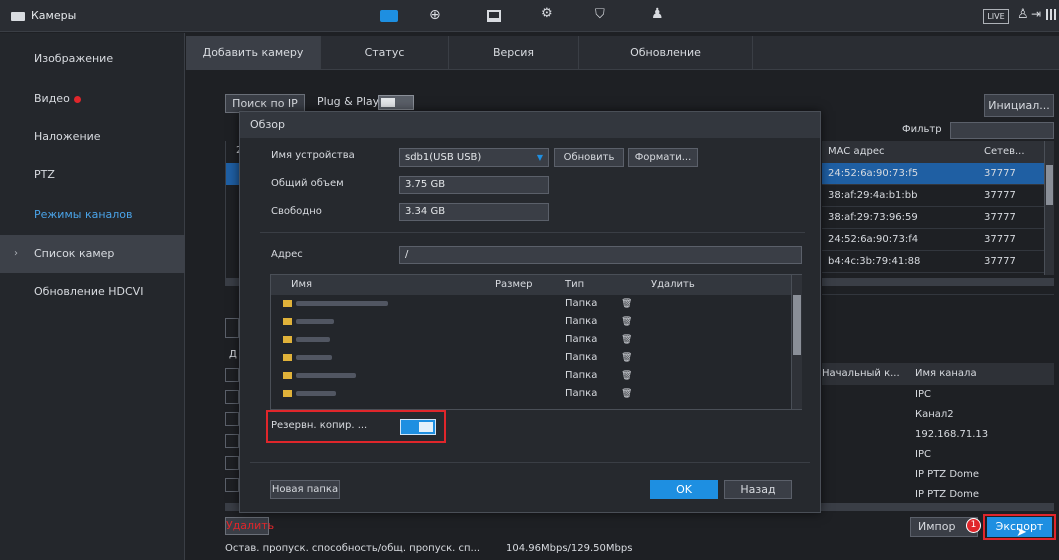 Image resolution: width=1059 pixels, height=560 pixels. What do you see at coordinates (600, 14) in the screenshot?
I see `shield-icon: ⛉` at bounding box center [600, 14].